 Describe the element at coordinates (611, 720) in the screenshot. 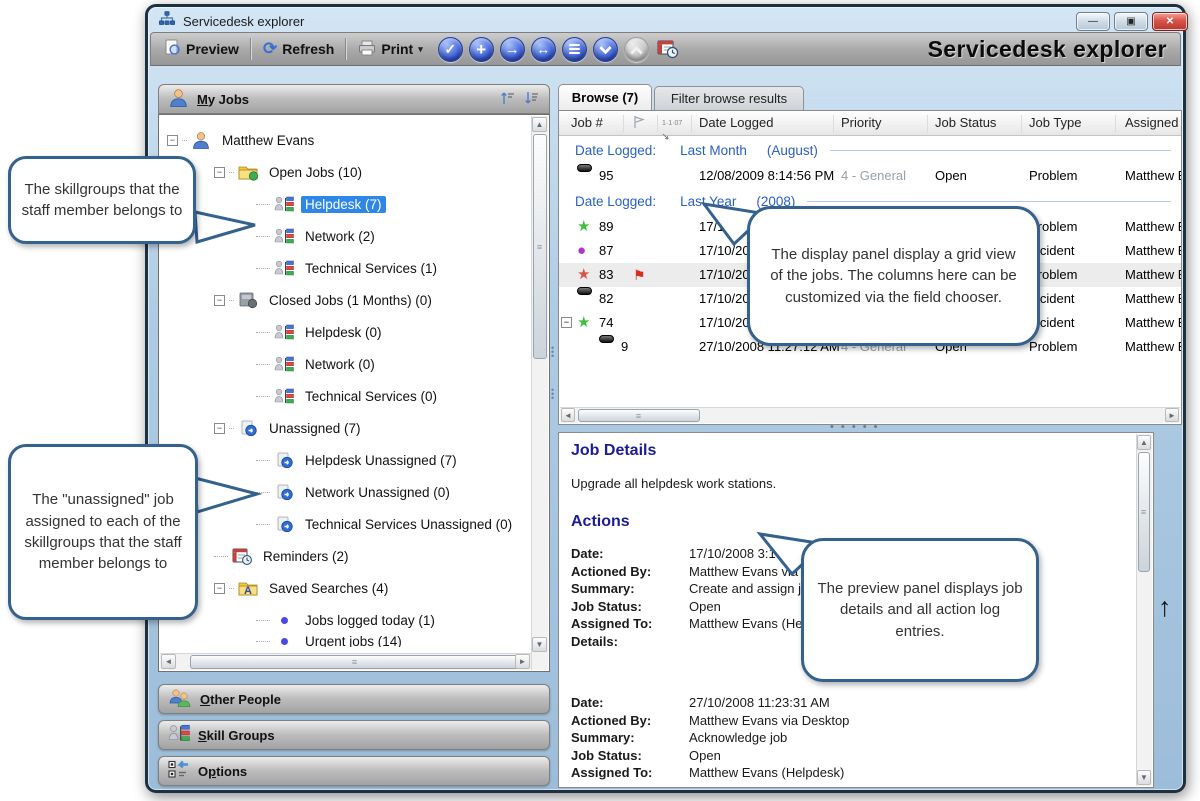

I see `action-field-label: Actioned By:` at that location.